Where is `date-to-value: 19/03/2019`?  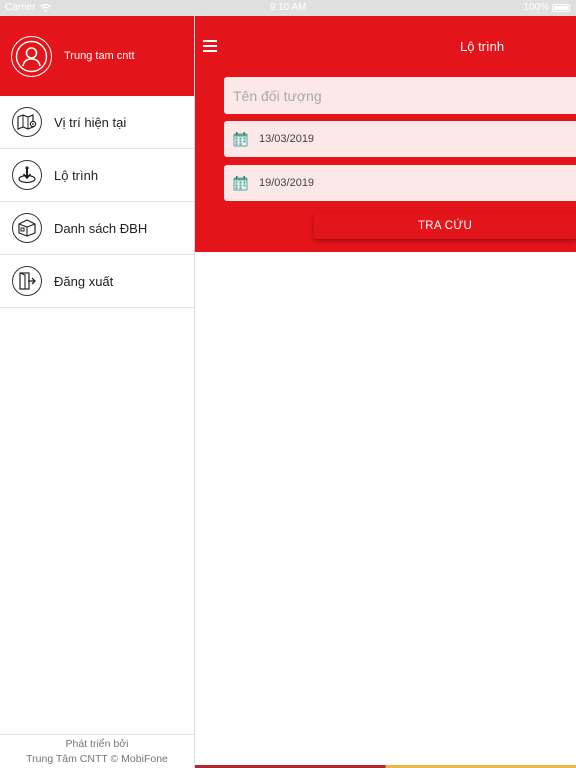 date-to-value: 19/03/2019 is located at coordinates (287, 183).